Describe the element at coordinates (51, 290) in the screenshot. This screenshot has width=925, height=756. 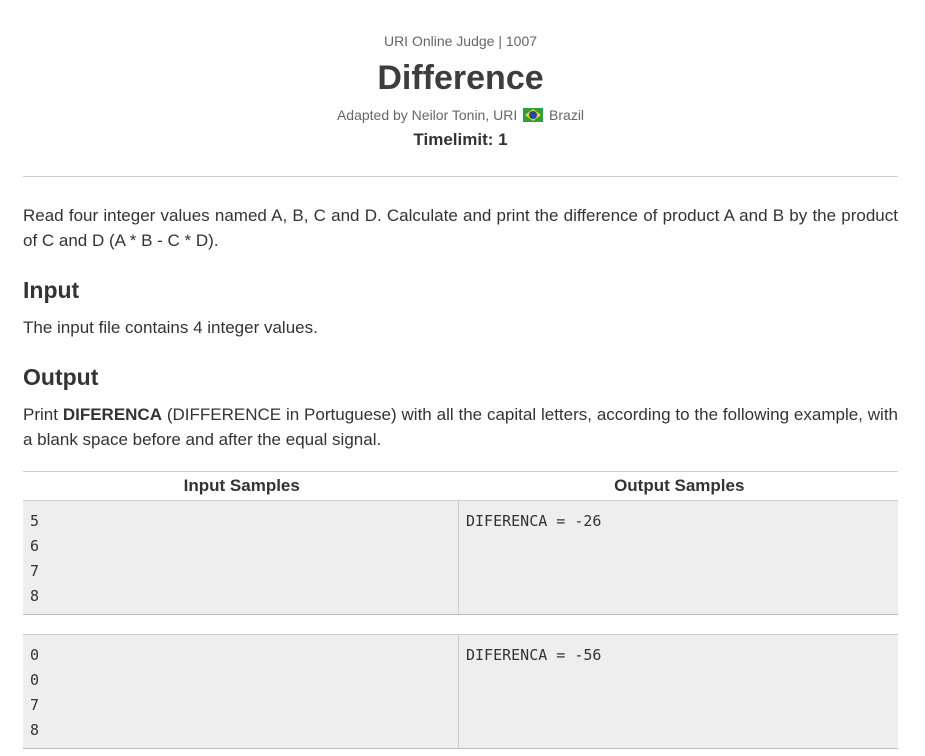
I see `input-section-title: Input` at that location.